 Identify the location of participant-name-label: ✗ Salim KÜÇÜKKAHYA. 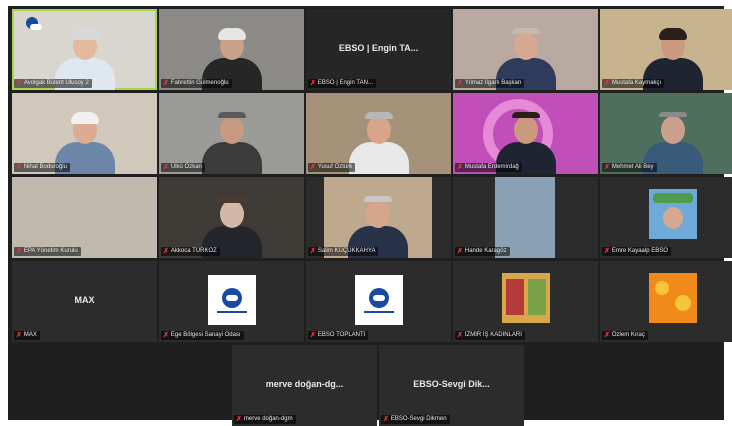
(343, 251).